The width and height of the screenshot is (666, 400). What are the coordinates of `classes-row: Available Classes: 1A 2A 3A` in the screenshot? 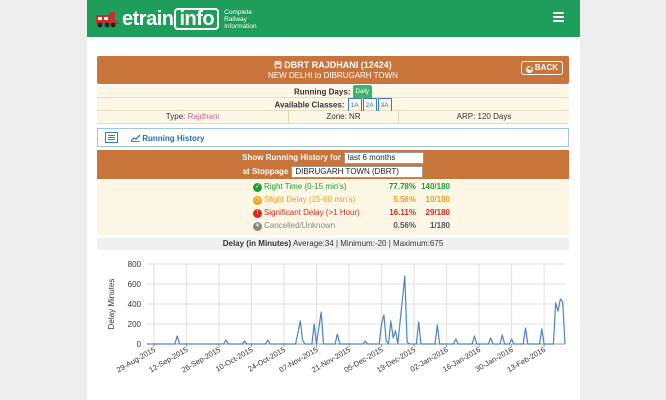 It's located at (333, 105).